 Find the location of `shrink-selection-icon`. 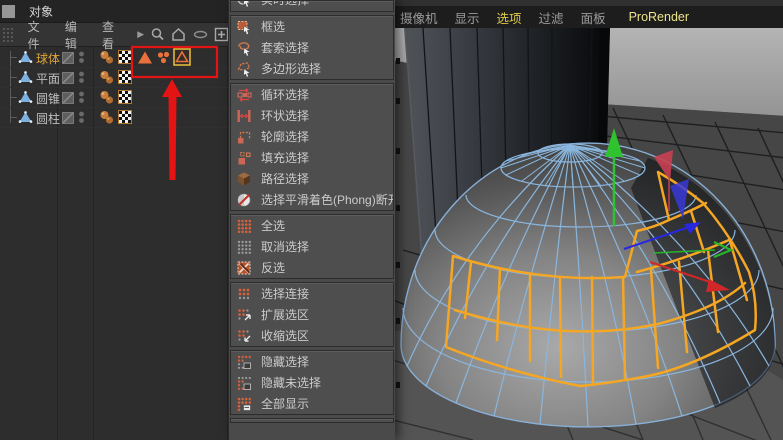

shrink-selection-icon is located at coordinates (244, 336).